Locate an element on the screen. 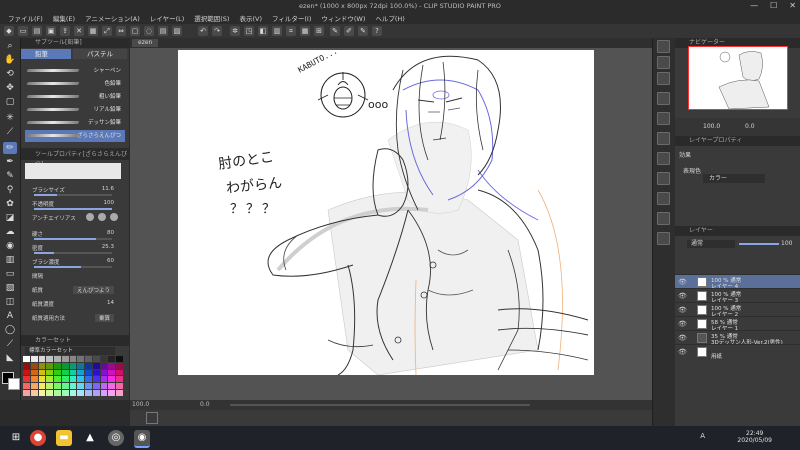  balloon-icon: ◯ is located at coordinates (10, 330).